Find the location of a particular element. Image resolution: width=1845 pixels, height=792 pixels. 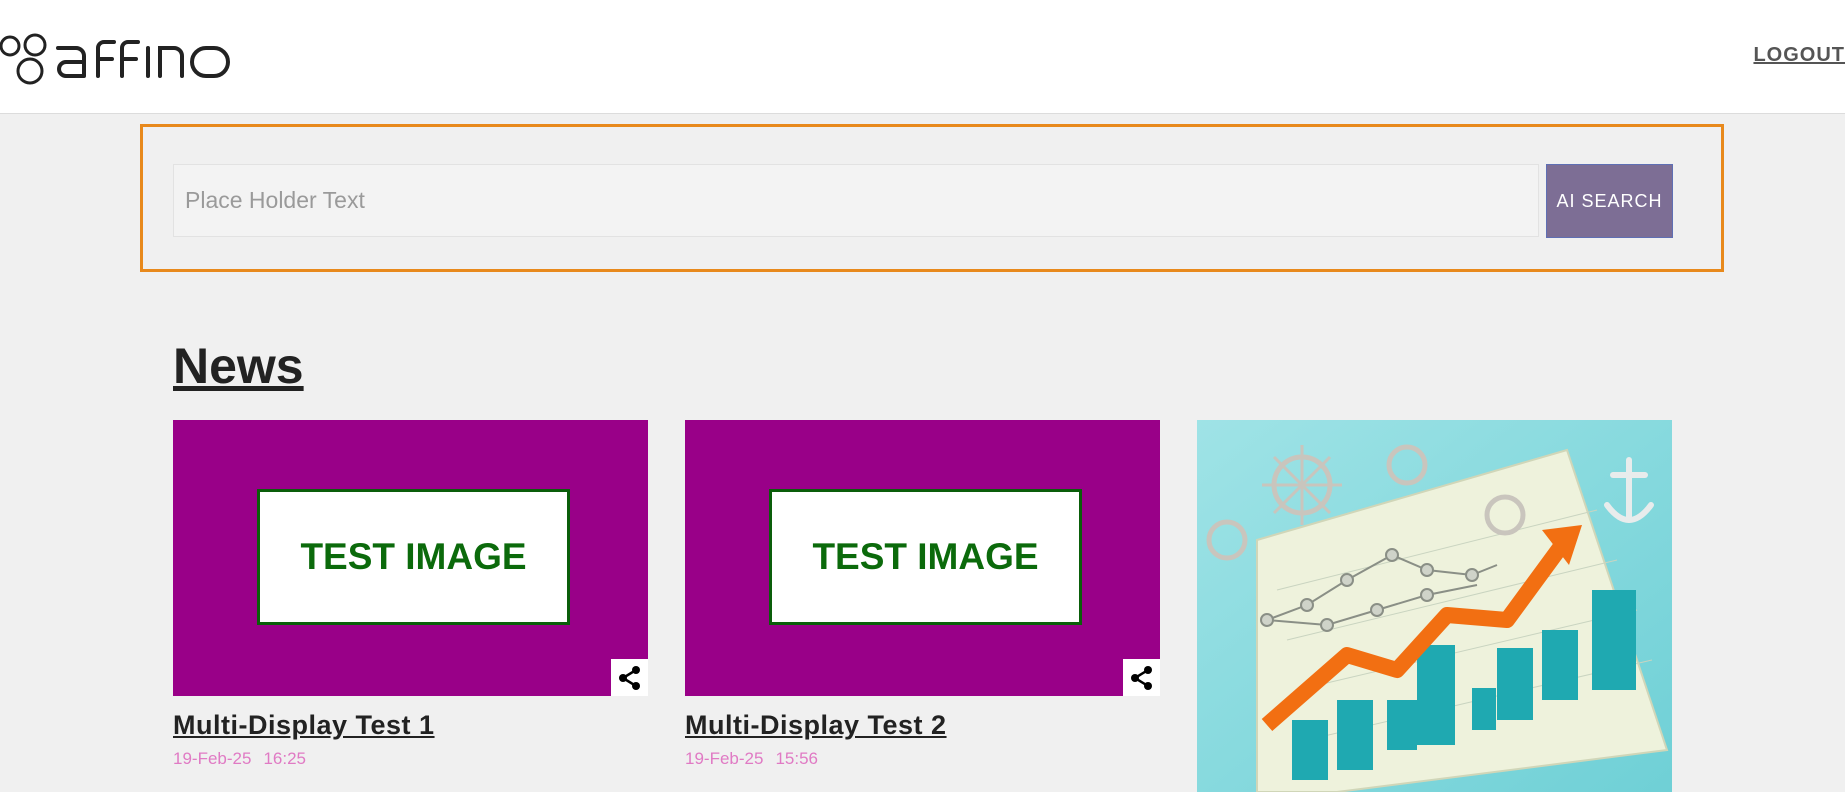

growth-chart-illustration is located at coordinates (1434, 606).